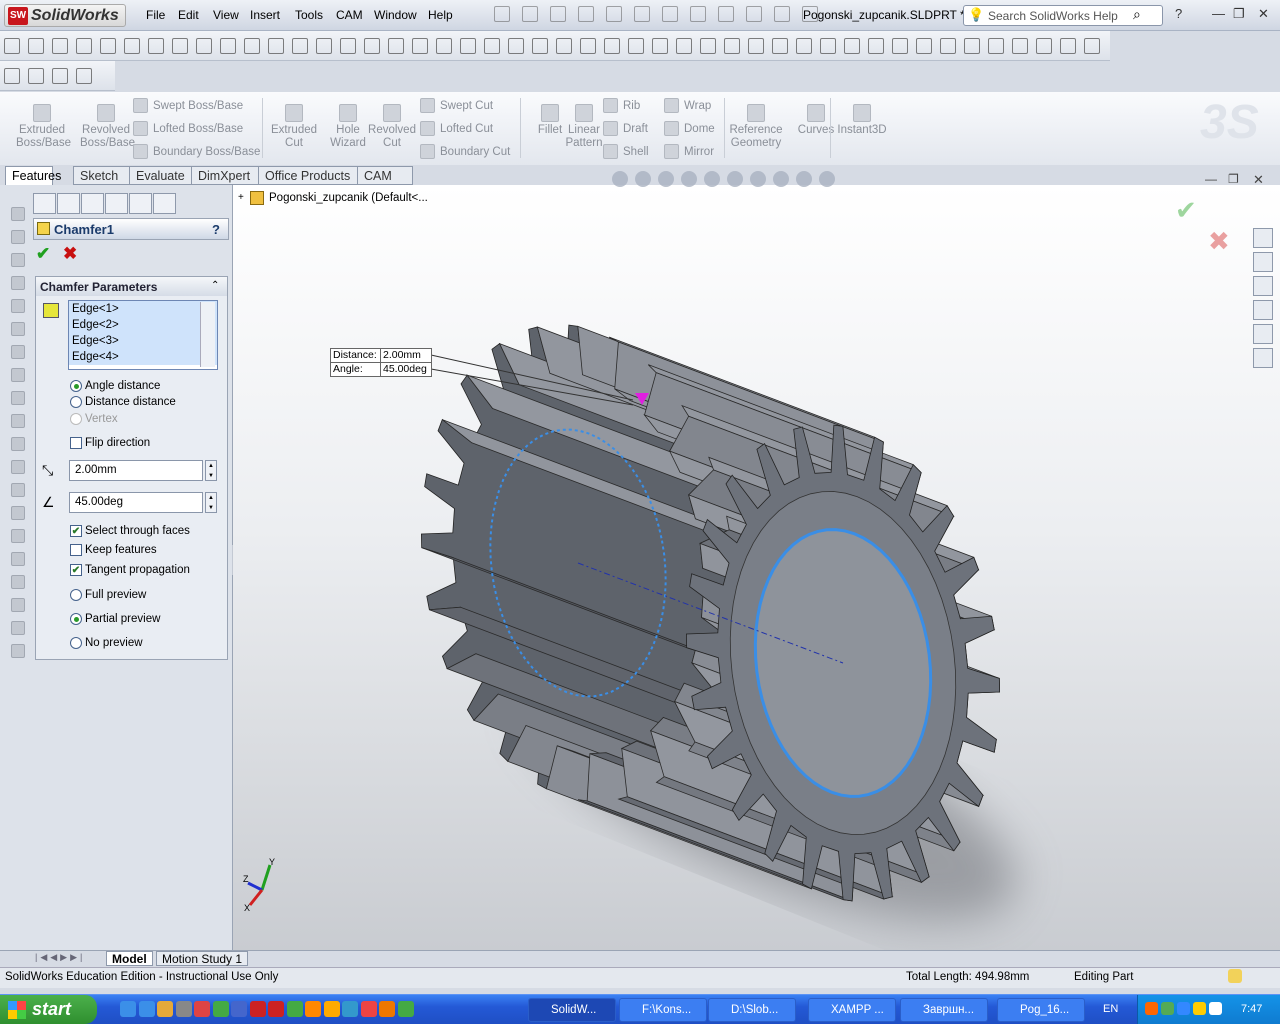 This screenshot has width=1280, height=1024. I want to click on property-manager-tab, so click(68, 203).